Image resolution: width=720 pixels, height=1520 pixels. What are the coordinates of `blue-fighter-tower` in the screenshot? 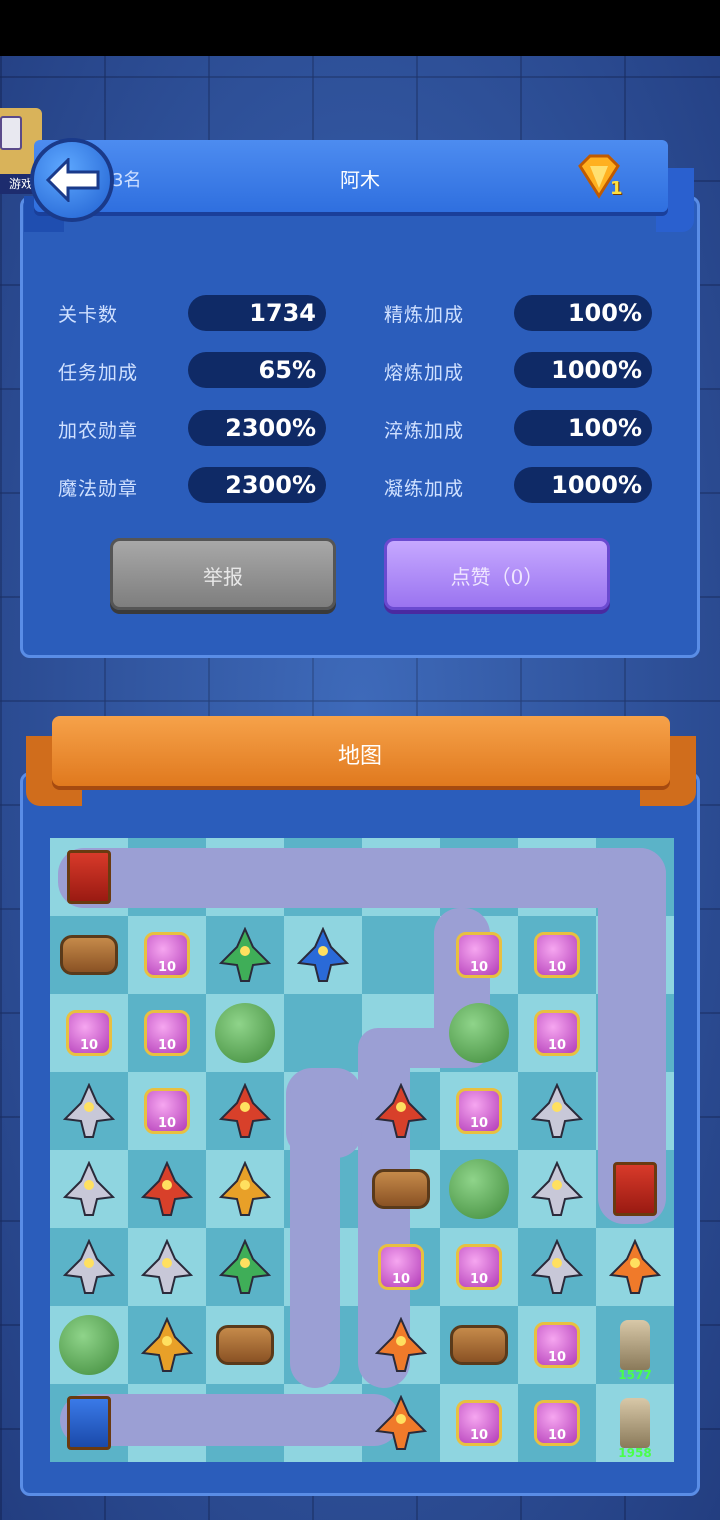 It's located at (323, 955).